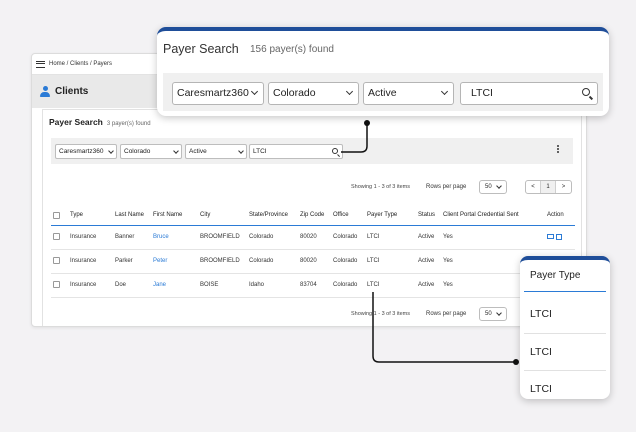 The image size is (636, 432). What do you see at coordinates (45, 91) in the screenshot?
I see `person-icon` at bounding box center [45, 91].